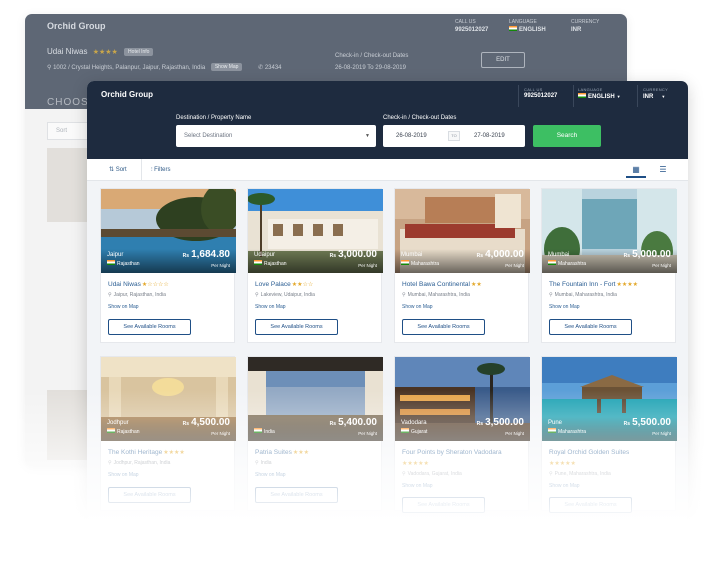 The width and height of the screenshot is (713, 567). I want to click on destination-select: Select Destination ▼, so click(276, 136).